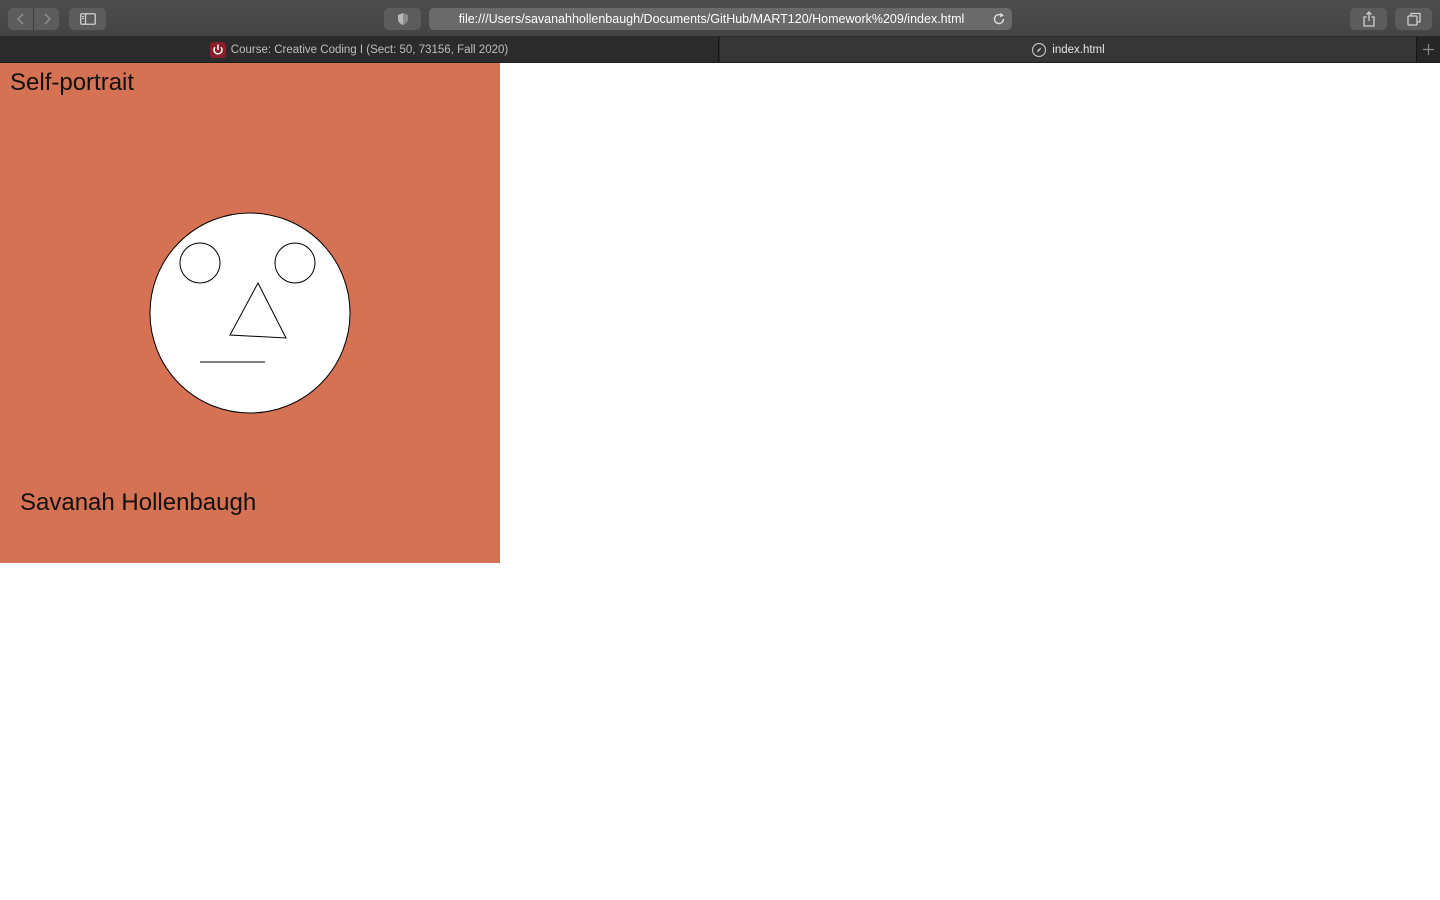 The width and height of the screenshot is (1440, 900). I want to click on privacy-report-button, so click(402, 19).